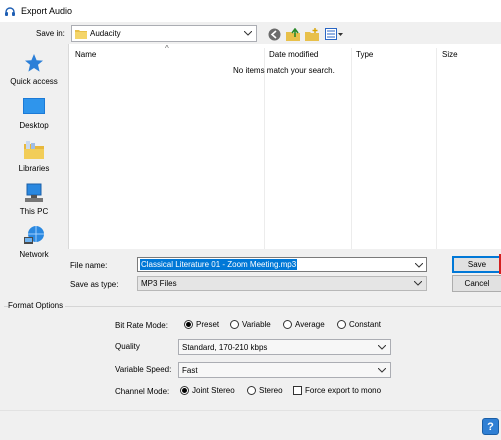 The height and width of the screenshot is (440, 501). Describe the element at coordinates (284, 370) in the screenshot. I see `variable-speed-dropdown: Fast` at that location.